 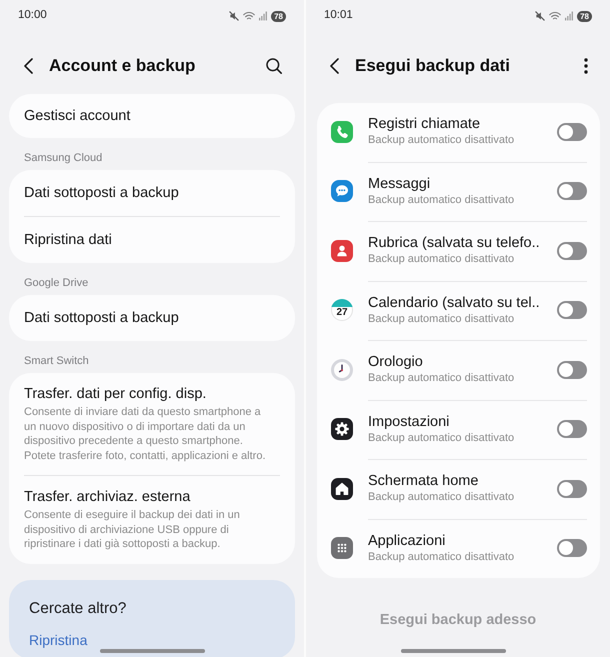 What do you see at coordinates (152, 240) in the screenshot?
I see `menu-item: Ripristina dati` at bounding box center [152, 240].